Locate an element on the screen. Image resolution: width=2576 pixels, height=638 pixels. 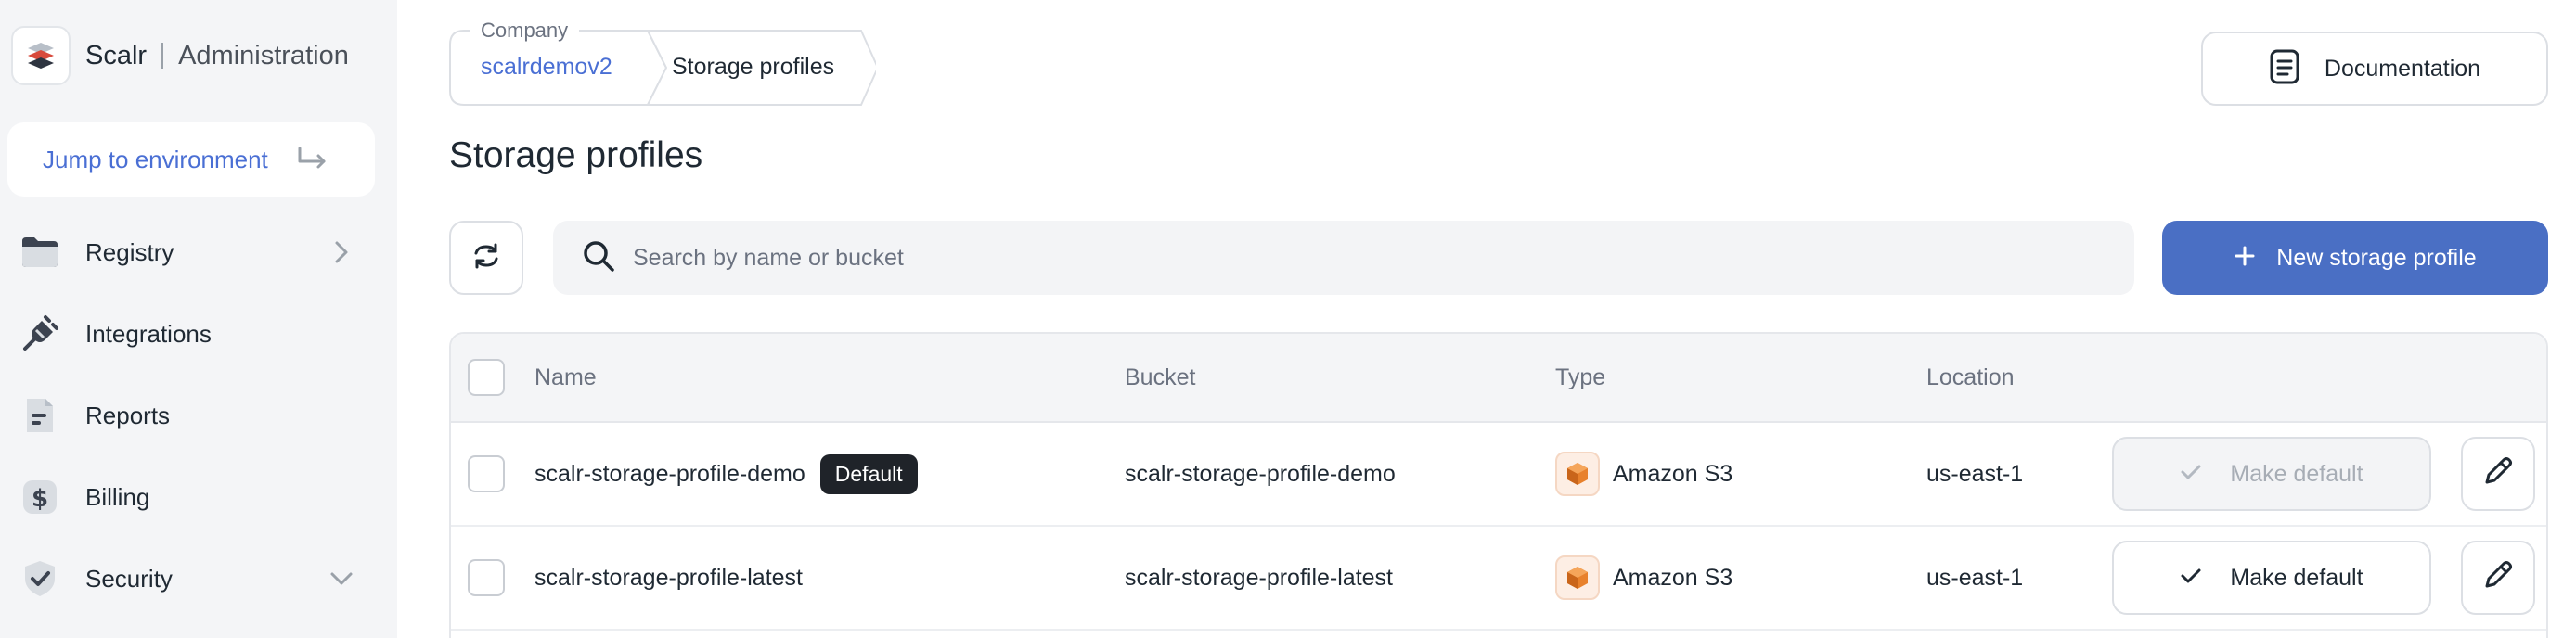
shield-icon is located at coordinates (40, 579).